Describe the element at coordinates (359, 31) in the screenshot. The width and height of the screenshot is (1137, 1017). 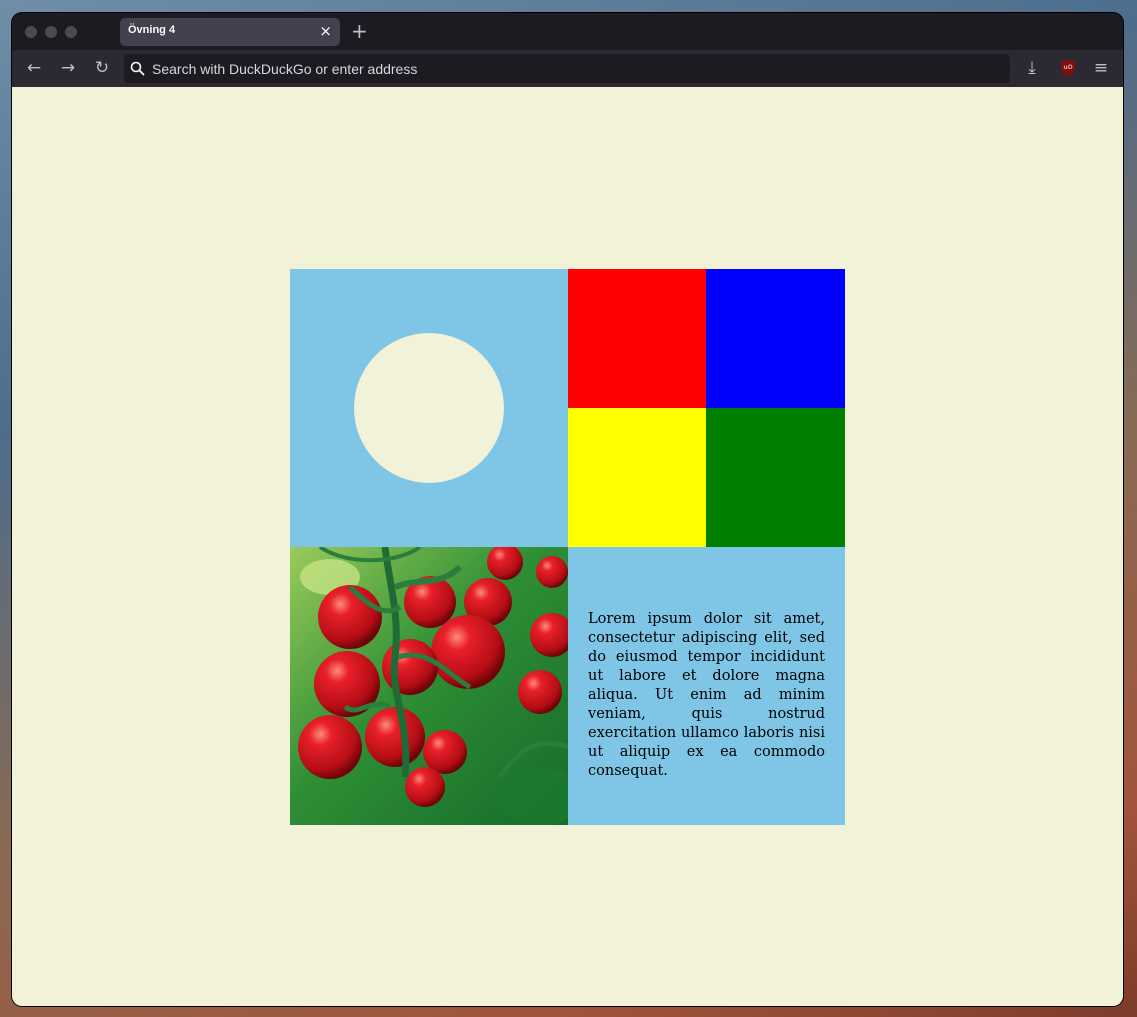
I see `new-tab-icon: +` at that location.